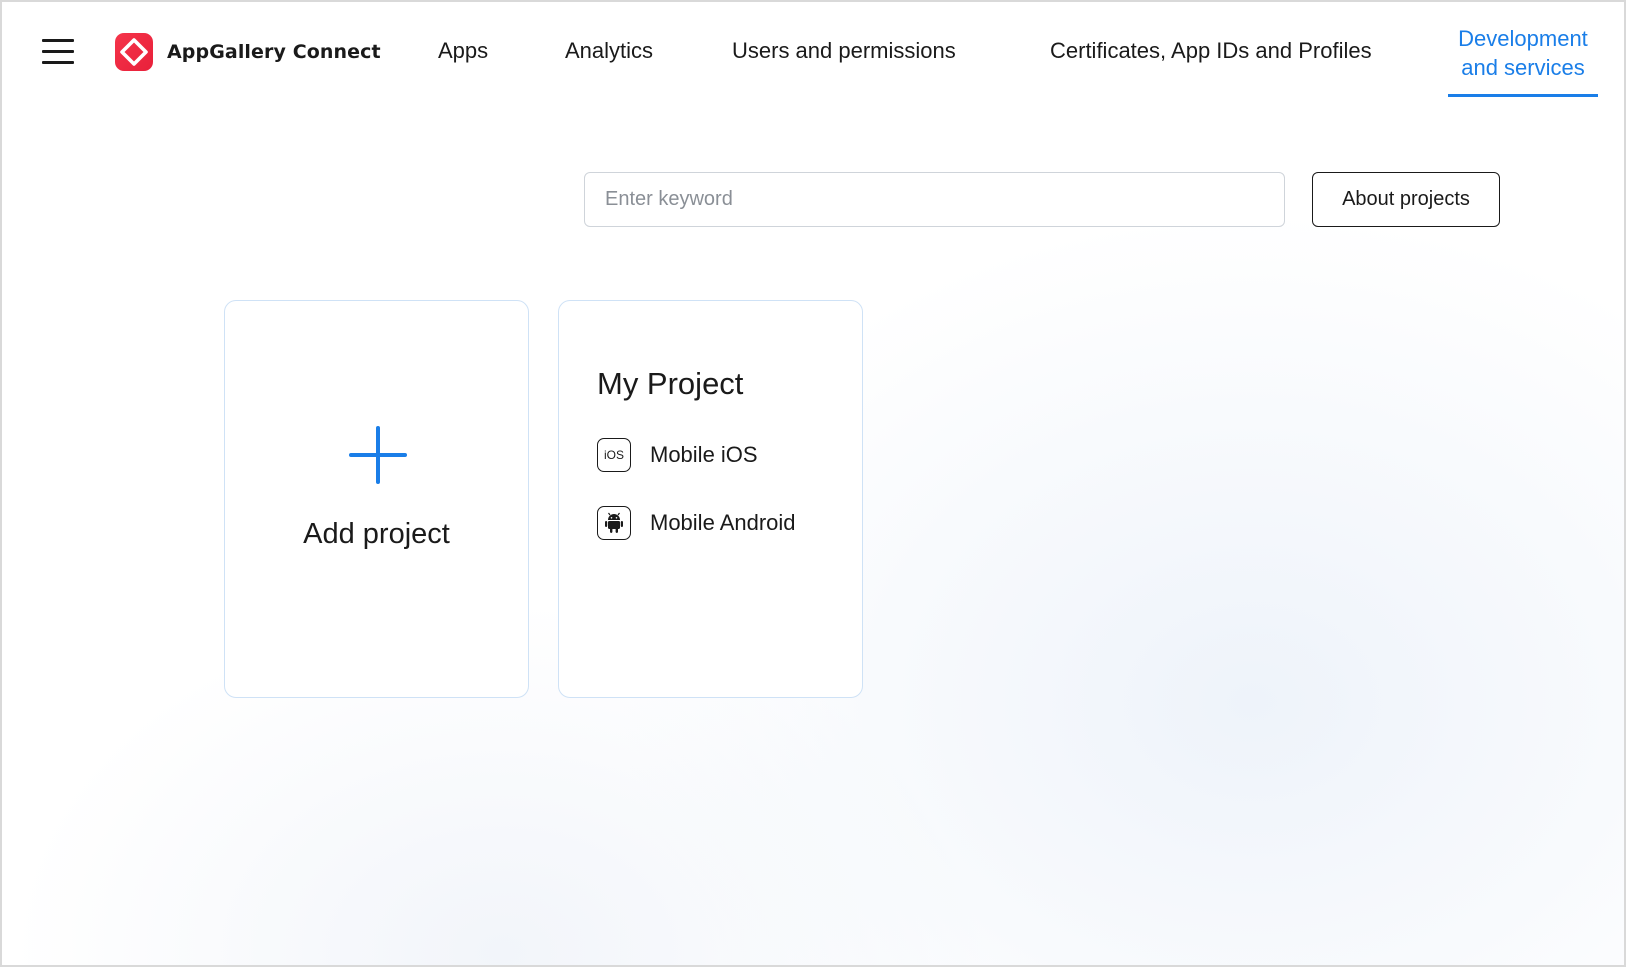 The image size is (1626, 967). I want to click on nav-item-development-and-services: Development and services, so click(1523, 53).